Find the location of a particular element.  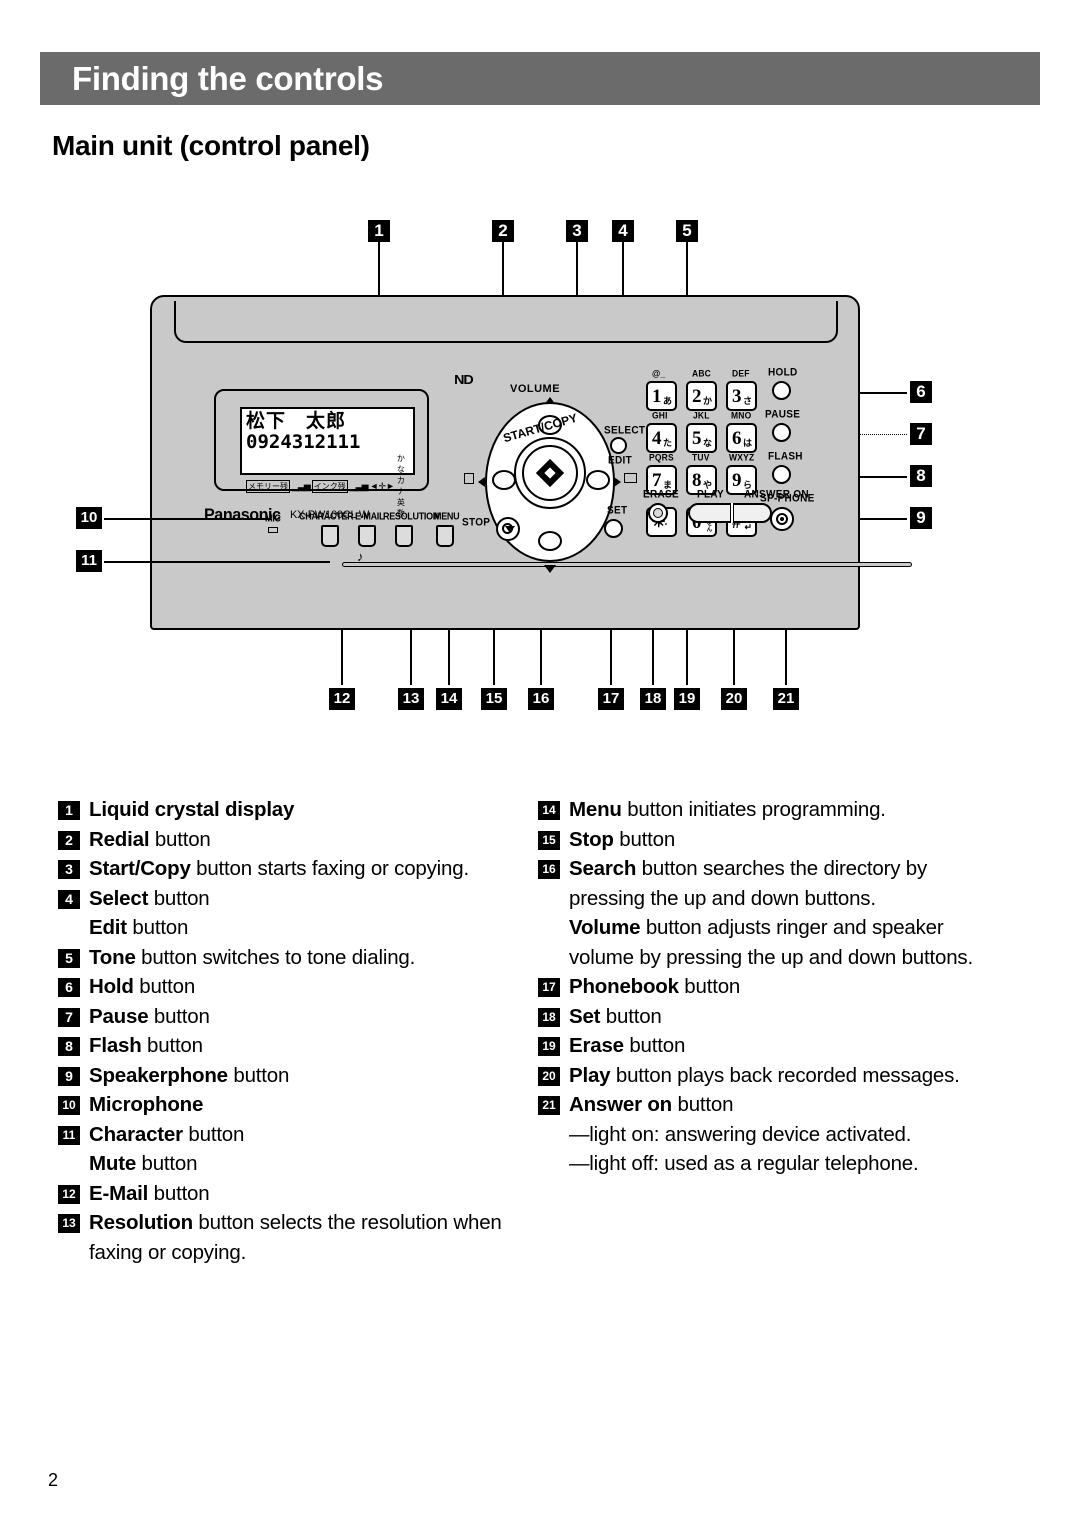

legend-entry-number: 8 is located at coordinates (69, 1046).